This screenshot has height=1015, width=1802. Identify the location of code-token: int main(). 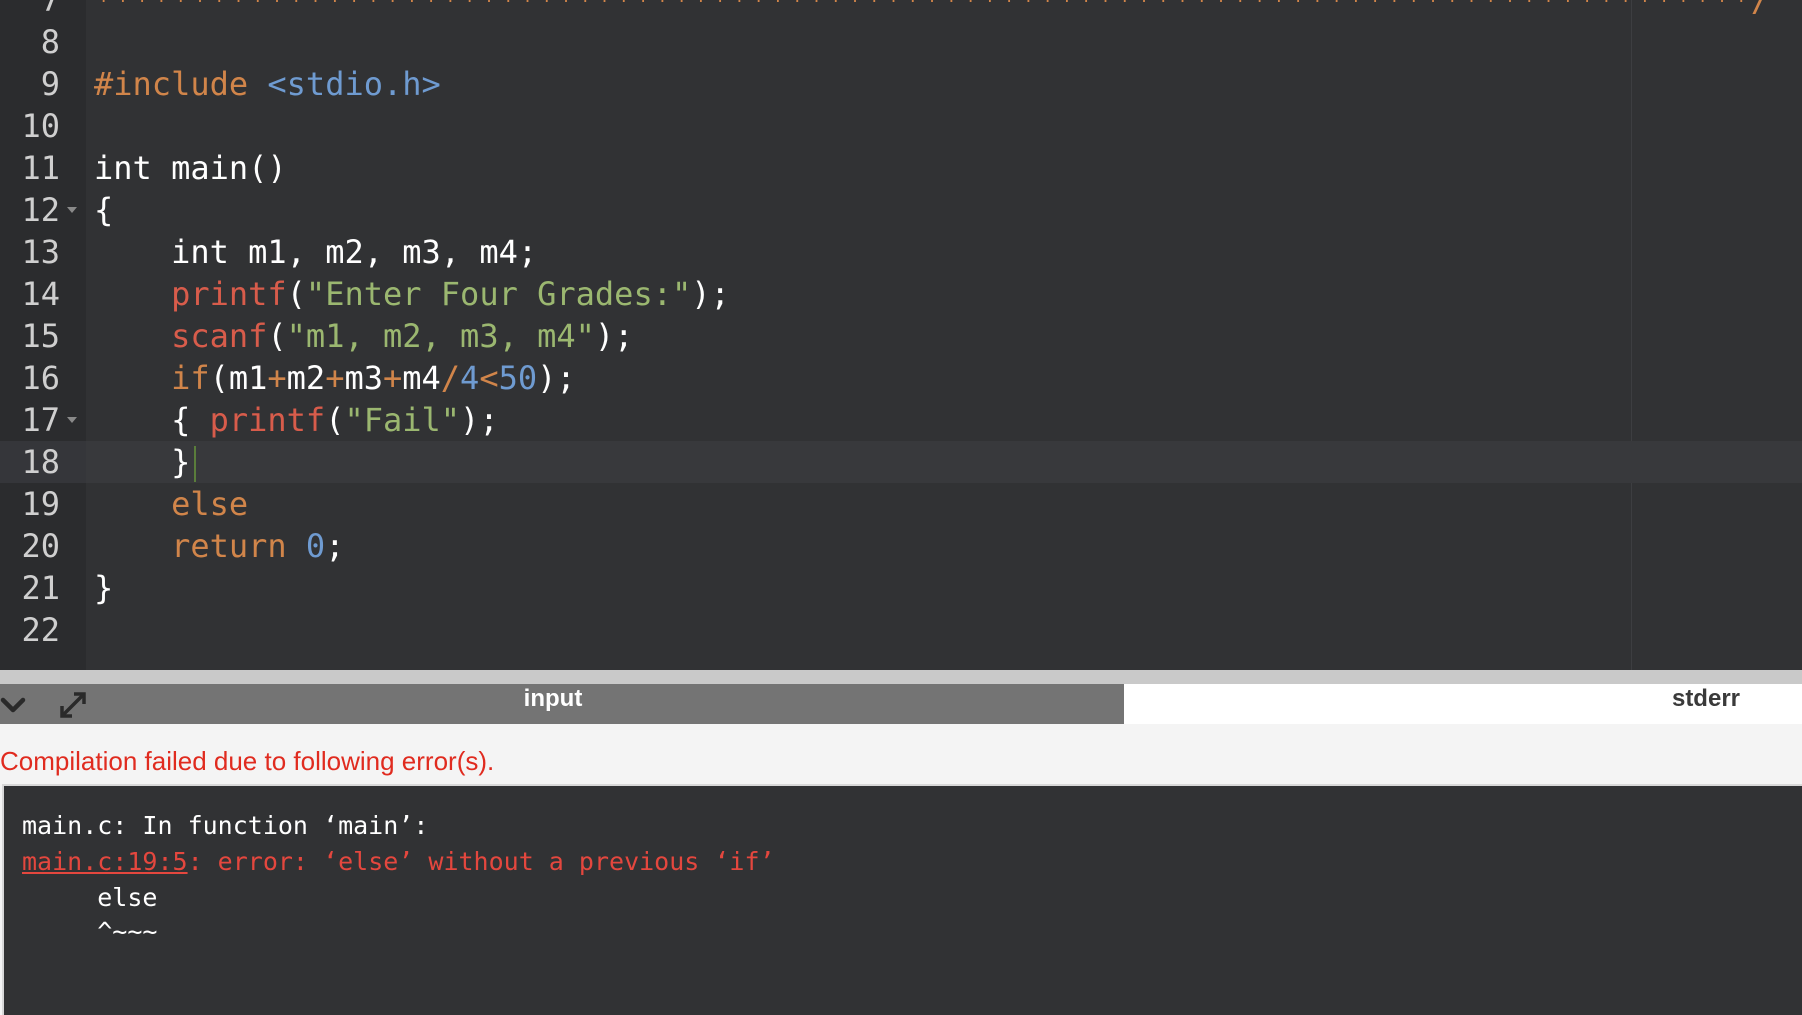
(190, 168).